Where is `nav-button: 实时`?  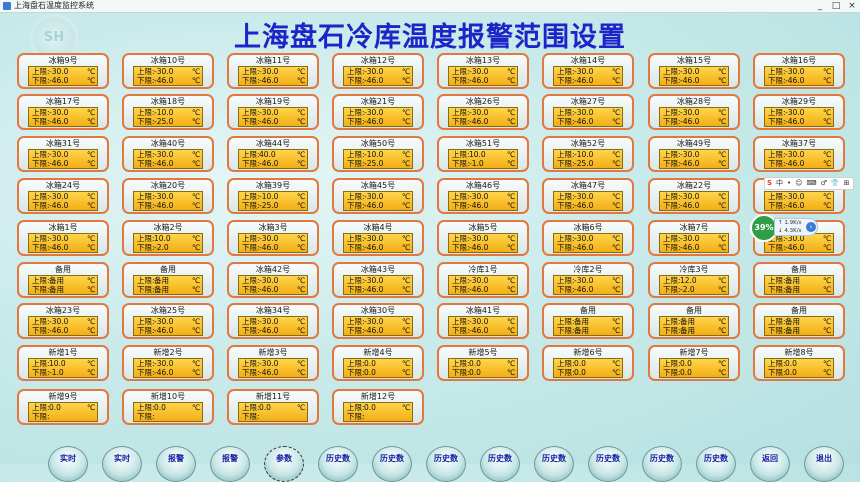 nav-button: 实时 is located at coordinates (68, 464).